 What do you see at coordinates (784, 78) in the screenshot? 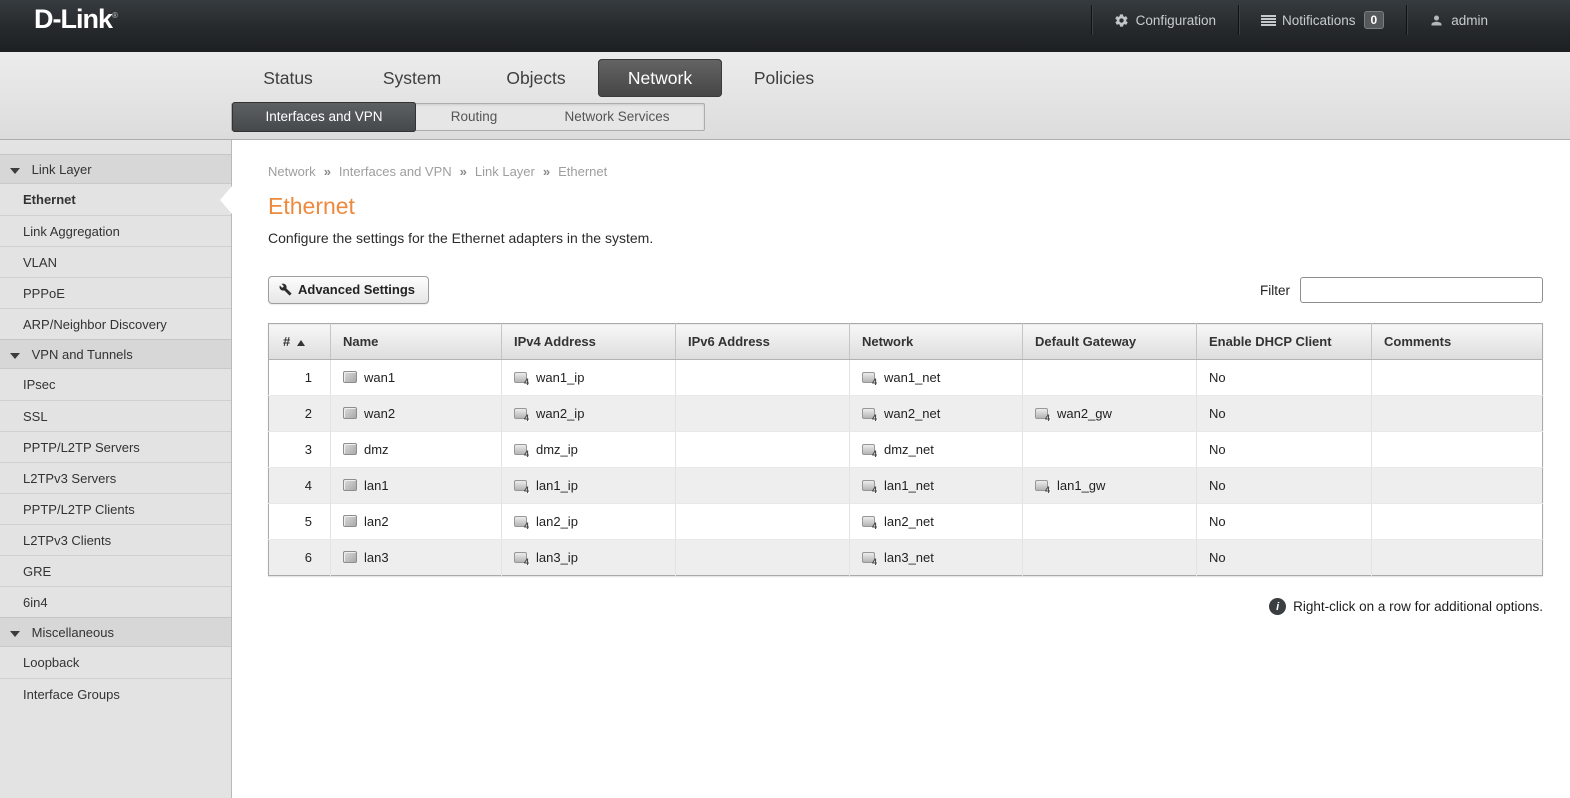
I see `nav-tab: Policies` at bounding box center [784, 78].